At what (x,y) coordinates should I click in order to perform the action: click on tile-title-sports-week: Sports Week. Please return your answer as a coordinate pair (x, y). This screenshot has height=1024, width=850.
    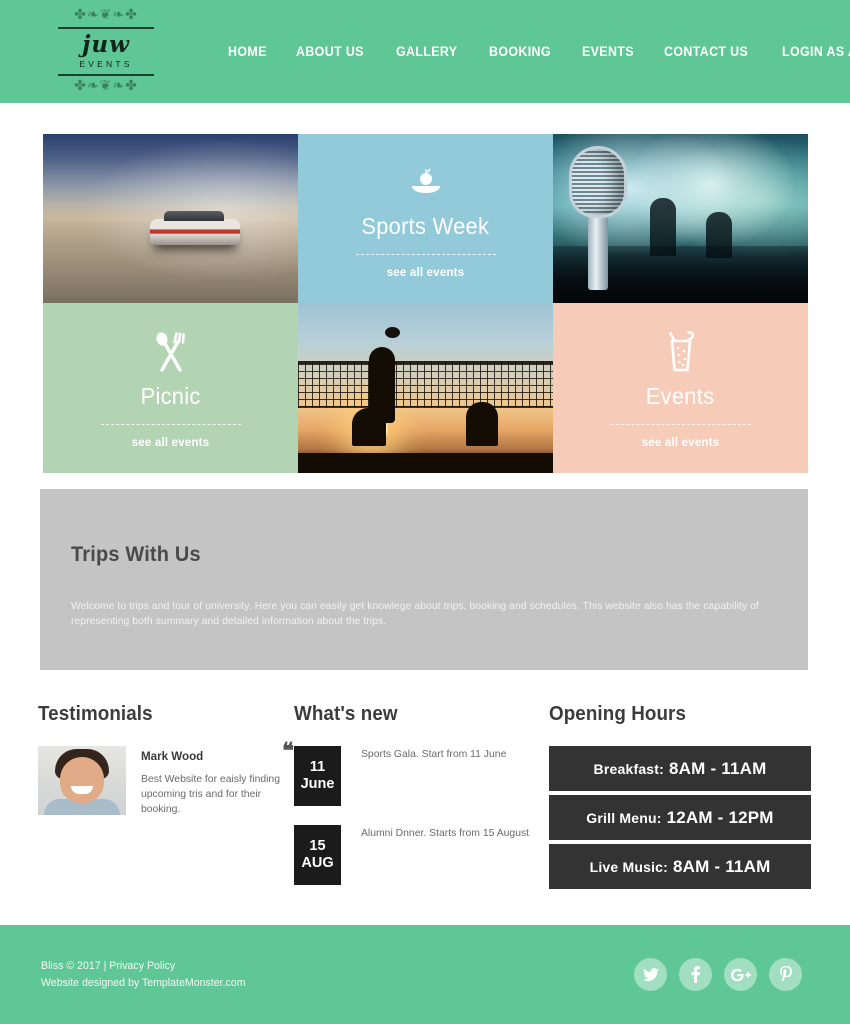
    Looking at the image, I should click on (425, 226).